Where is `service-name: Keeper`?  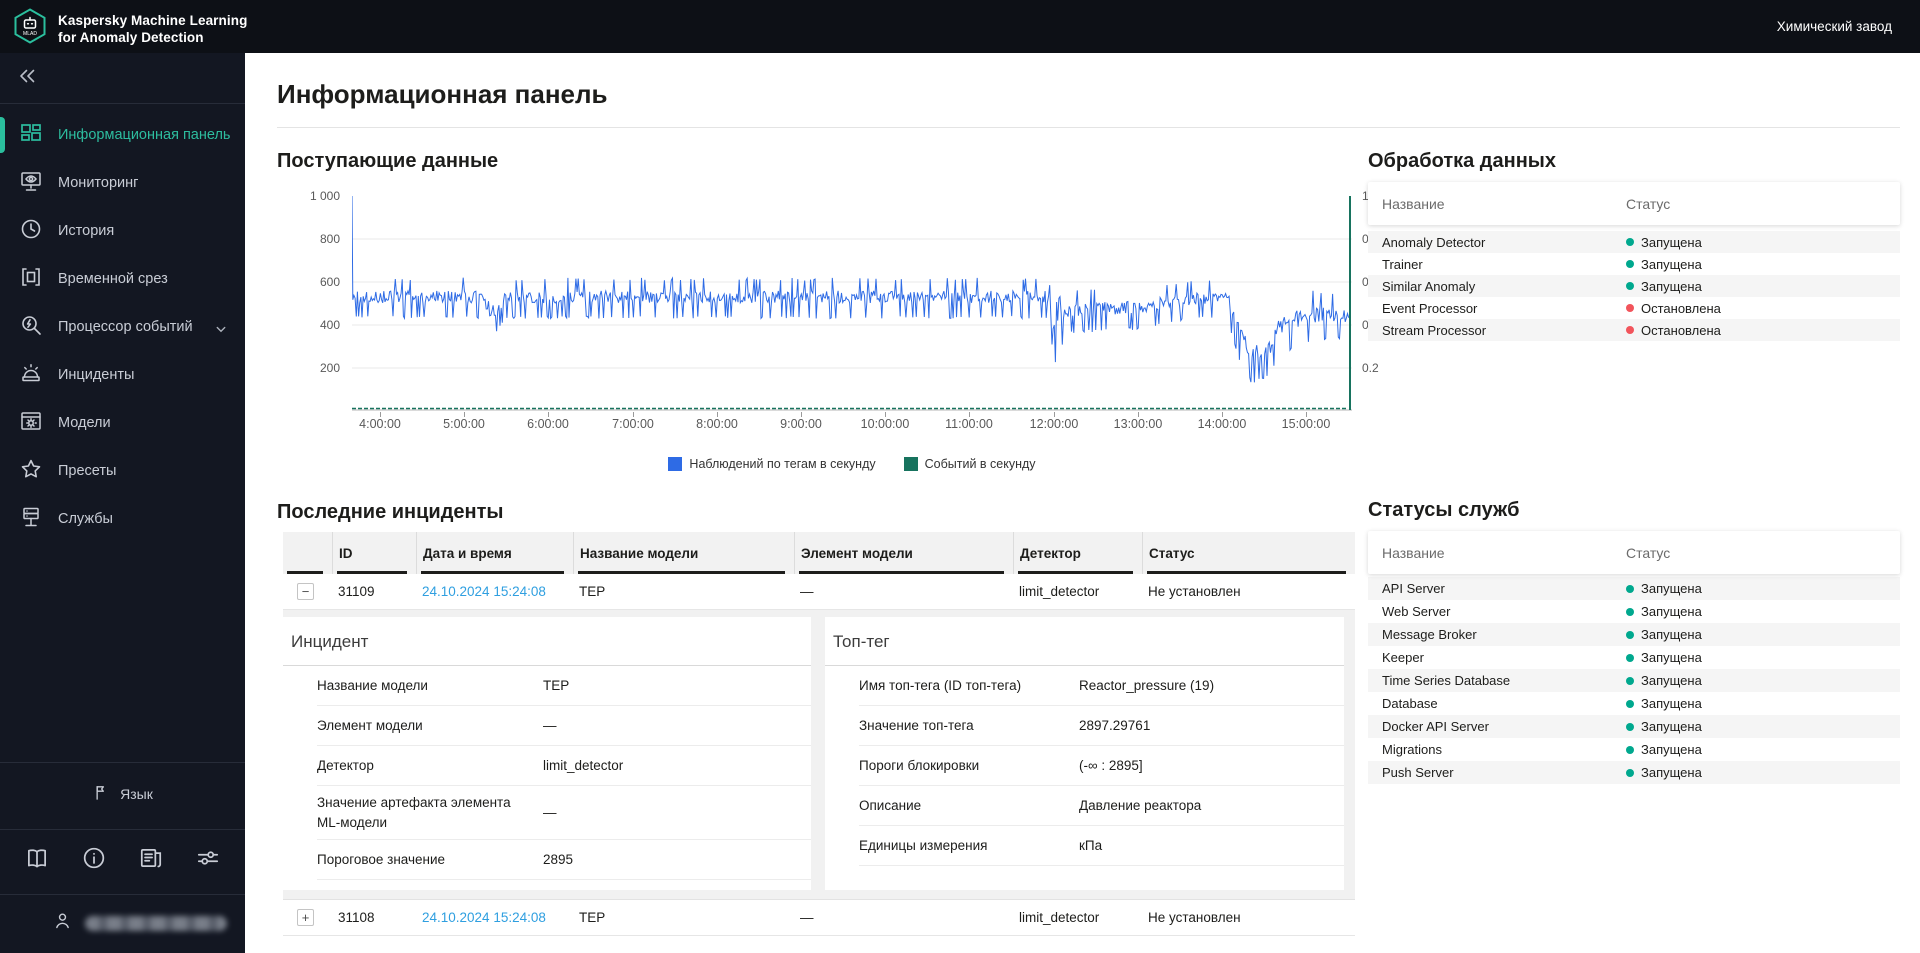 service-name: Keeper is located at coordinates (1403, 657).